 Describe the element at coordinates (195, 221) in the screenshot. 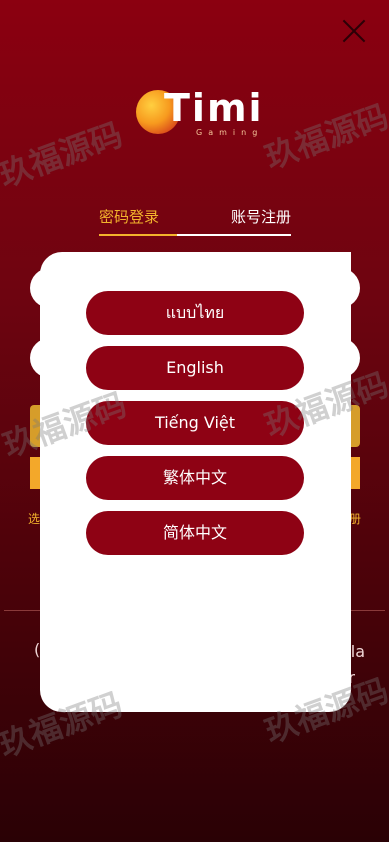

I see `auth-tabs: 密码登录 账号注册` at that location.